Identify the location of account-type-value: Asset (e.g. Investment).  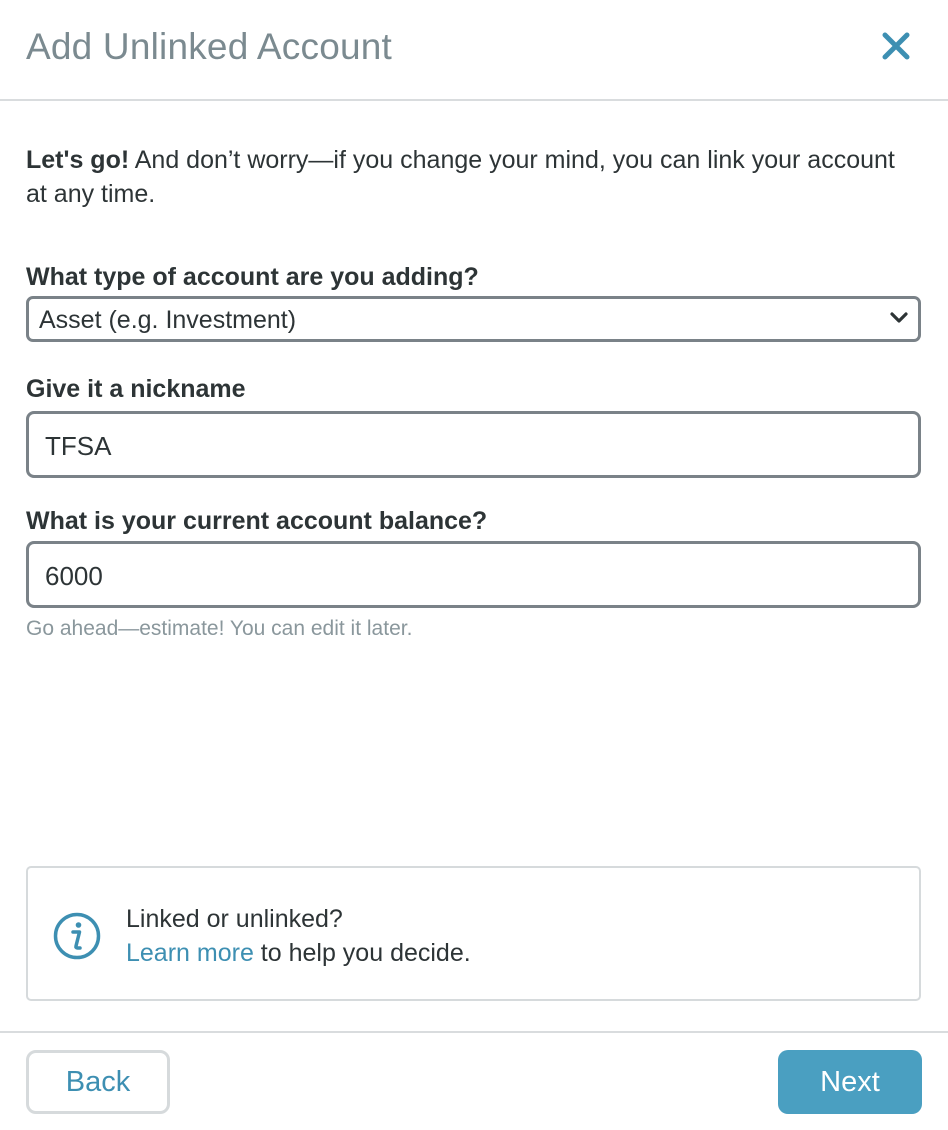
(168, 320).